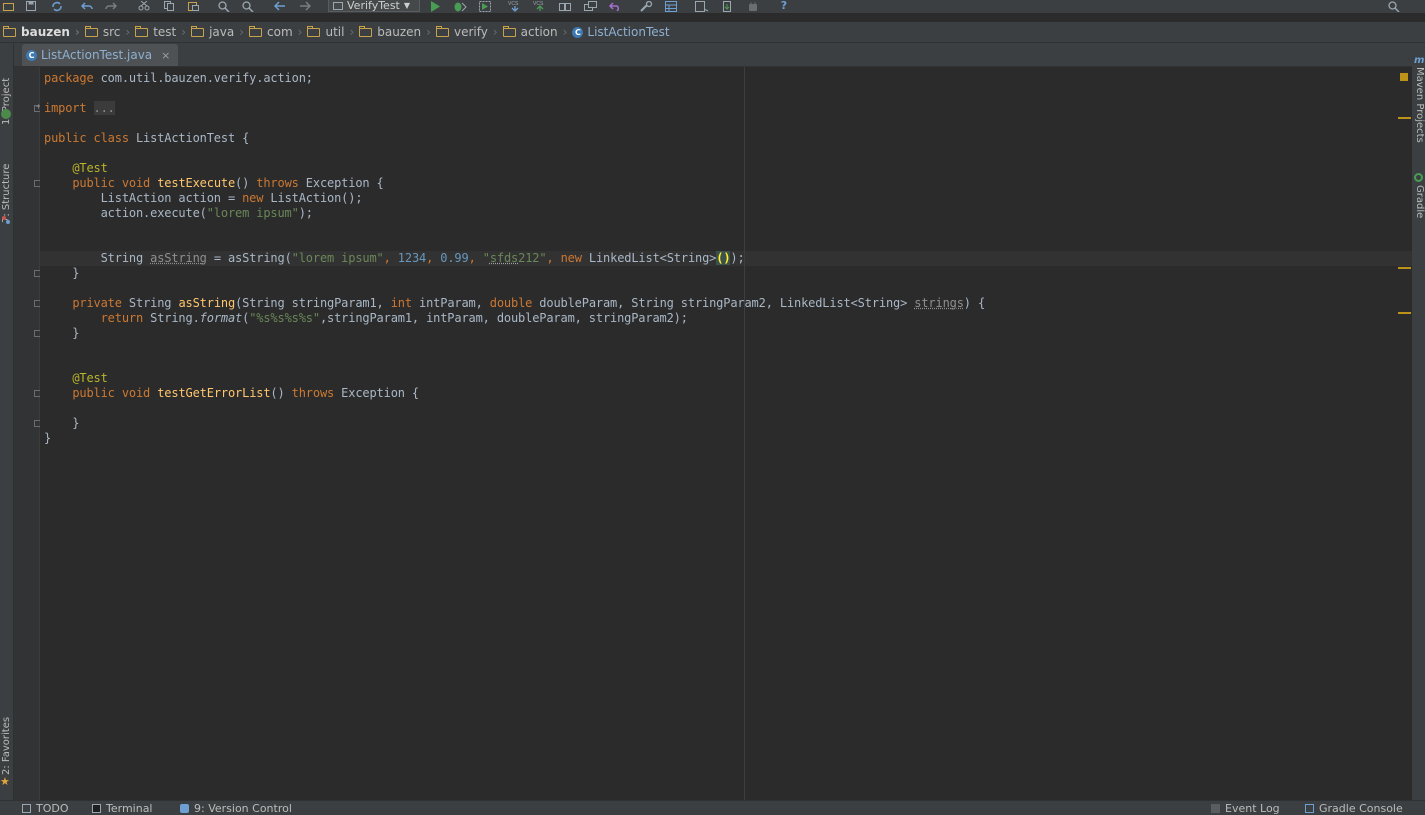  I want to click on maven-icon: m, so click(1419, 60).